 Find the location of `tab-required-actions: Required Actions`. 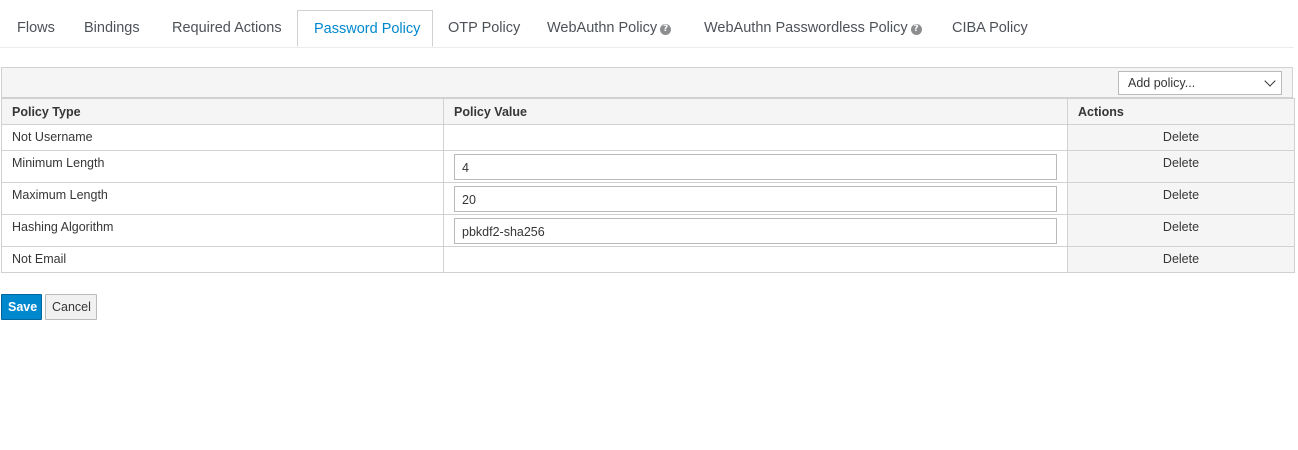

tab-required-actions: Required Actions is located at coordinates (227, 28).